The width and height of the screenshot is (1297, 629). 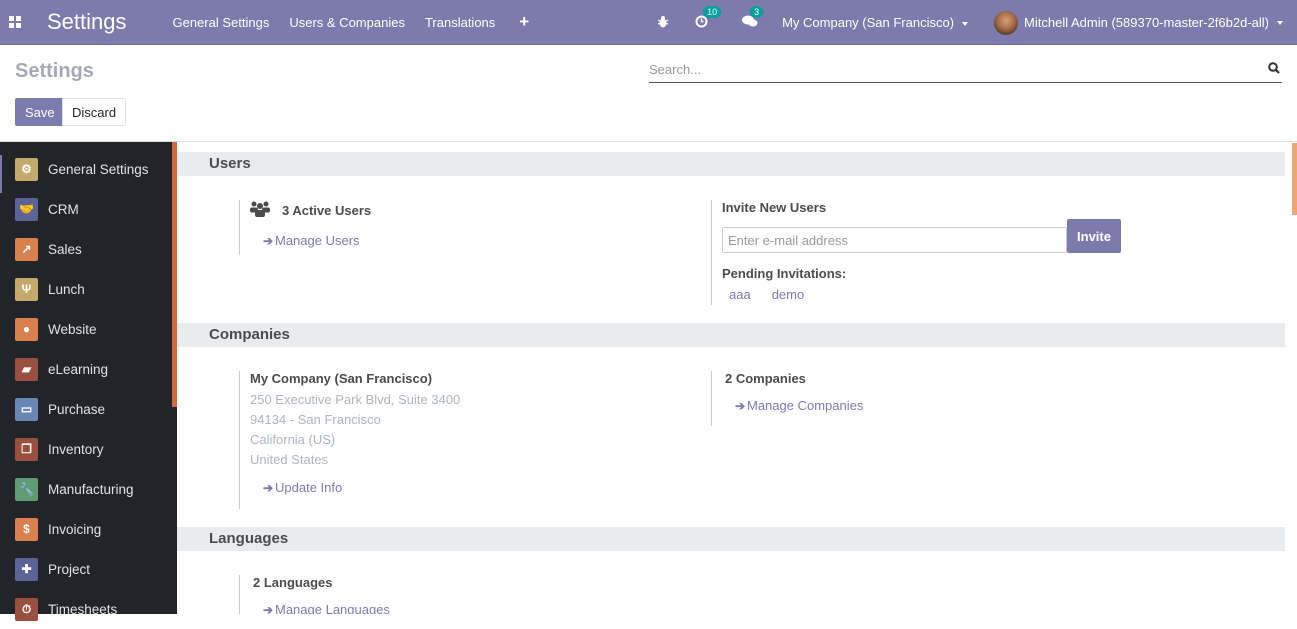 What do you see at coordinates (72, 329) in the screenshot?
I see `sidebar-item-label: Website` at bounding box center [72, 329].